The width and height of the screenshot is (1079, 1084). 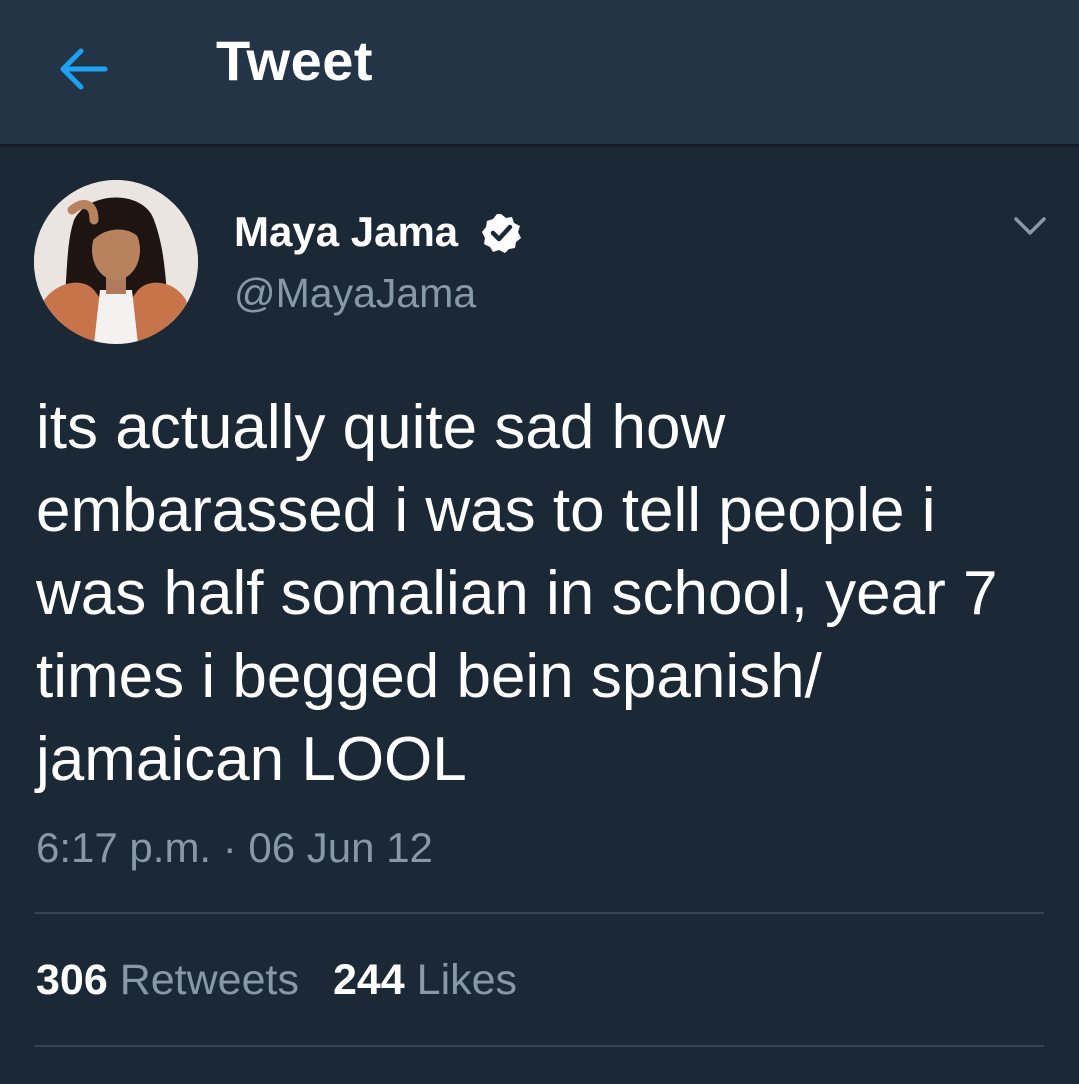 I want to click on avatar, so click(x=116, y=262).